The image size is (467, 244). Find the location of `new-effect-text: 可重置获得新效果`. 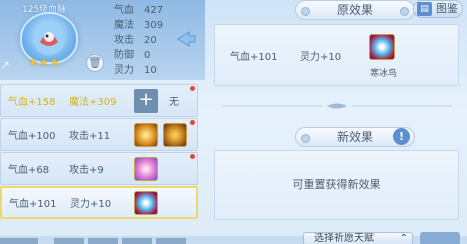

new-effect-text: 可重置获得新效果 is located at coordinates (336, 184).